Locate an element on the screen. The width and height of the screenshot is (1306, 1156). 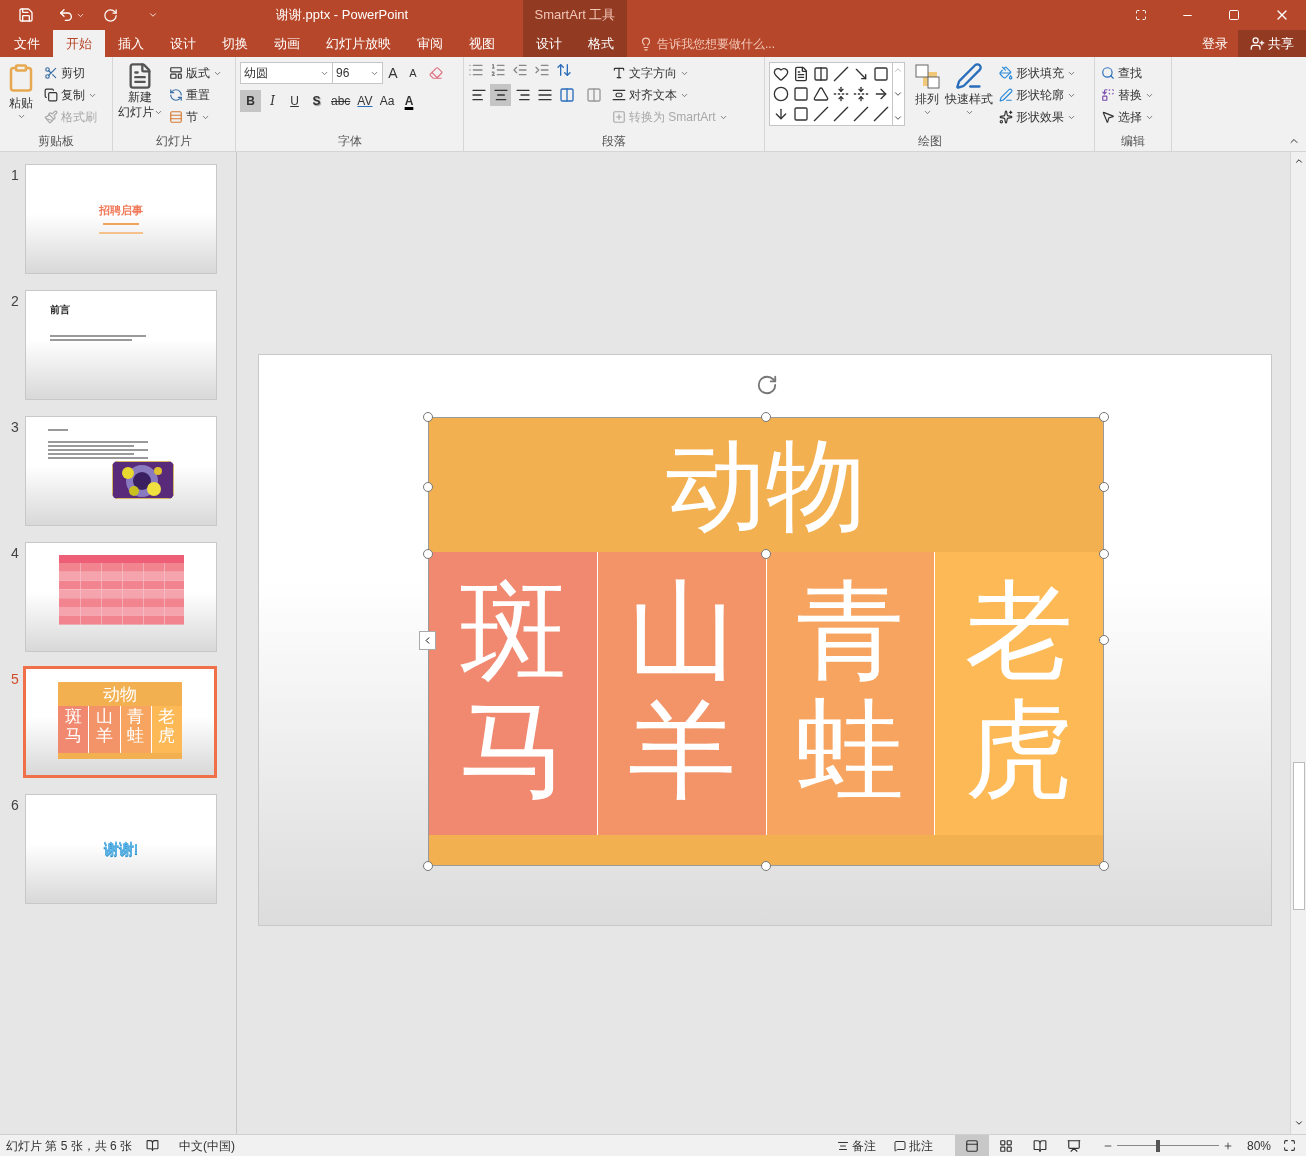
rotate-handle is located at coordinates (767, 385).